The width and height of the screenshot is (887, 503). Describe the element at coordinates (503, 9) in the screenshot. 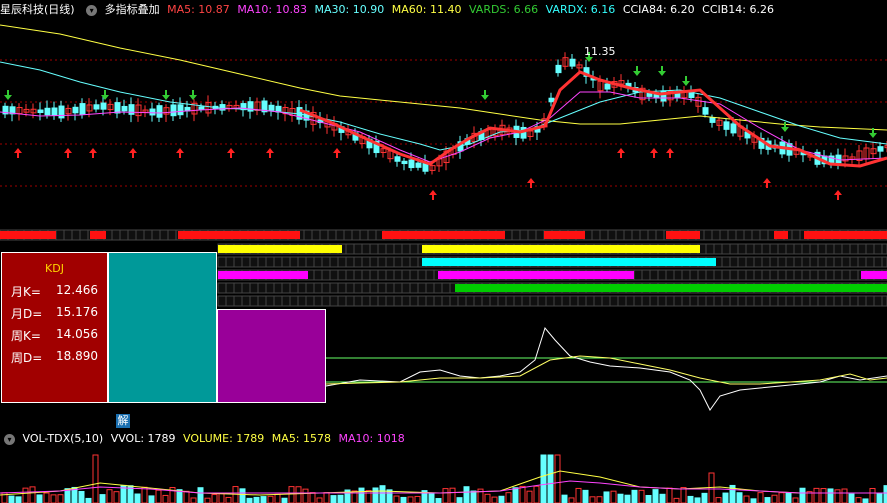

I see `vards-label: VARDS: 6.66` at that location.